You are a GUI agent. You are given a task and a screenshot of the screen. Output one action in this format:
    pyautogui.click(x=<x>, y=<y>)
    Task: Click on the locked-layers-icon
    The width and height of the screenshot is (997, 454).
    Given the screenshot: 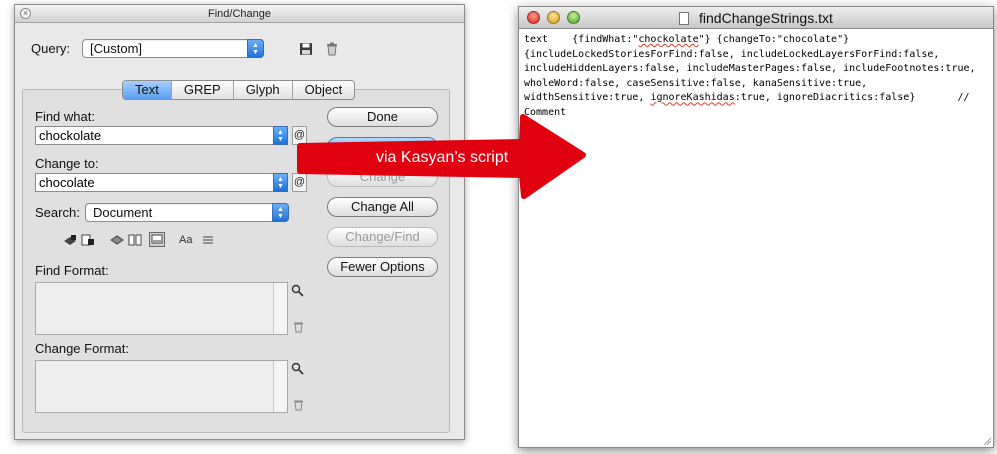 What is the action you would take?
    pyautogui.click(x=70, y=240)
    